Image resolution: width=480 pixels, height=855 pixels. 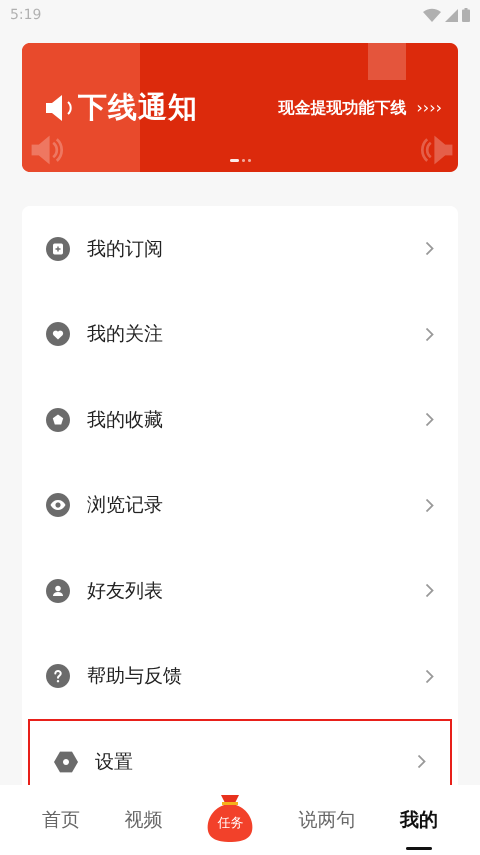 What do you see at coordinates (432, 15) in the screenshot?
I see `wifi-icon` at bounding box center [432, 15].